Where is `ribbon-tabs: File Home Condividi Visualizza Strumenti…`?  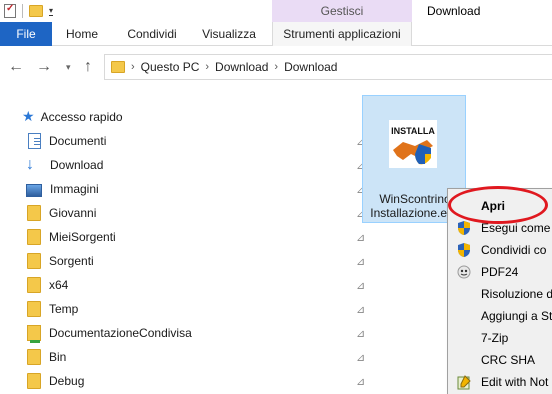
ribbon-tabs: File Home Condividi Visualizza Strumenti… is located at coordinates (276, 34).